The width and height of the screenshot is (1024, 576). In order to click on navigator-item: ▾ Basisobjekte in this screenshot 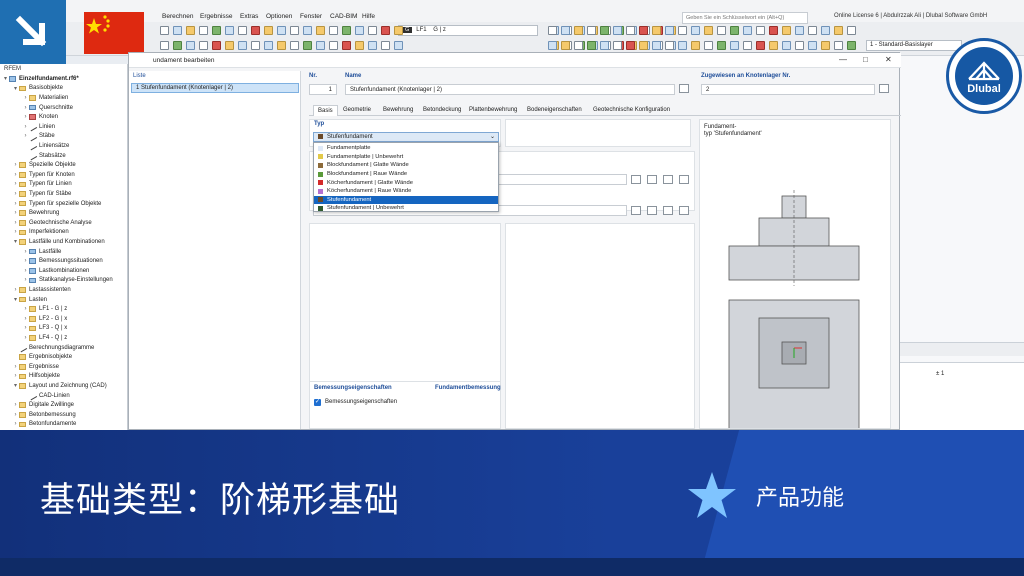, I will do `click(37, 89)`.